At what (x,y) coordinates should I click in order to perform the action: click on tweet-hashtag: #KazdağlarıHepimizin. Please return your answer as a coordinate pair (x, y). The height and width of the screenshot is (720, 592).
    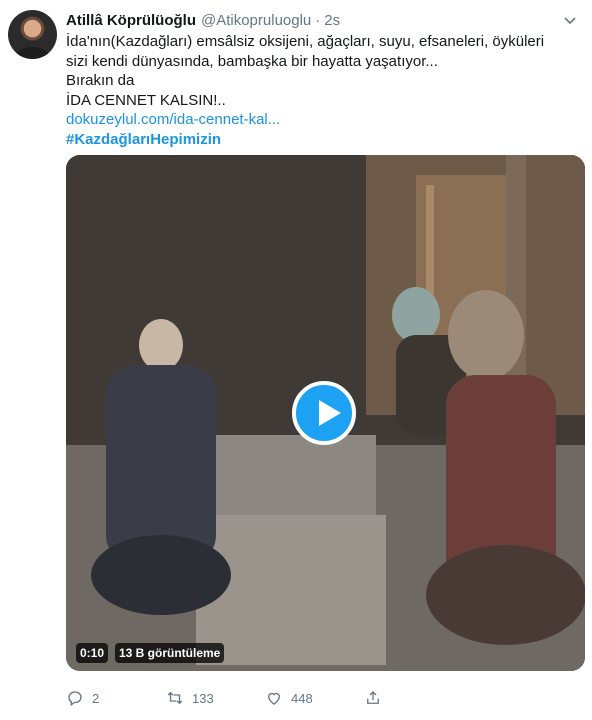
    Looking at the image, I should click on (321, 140).